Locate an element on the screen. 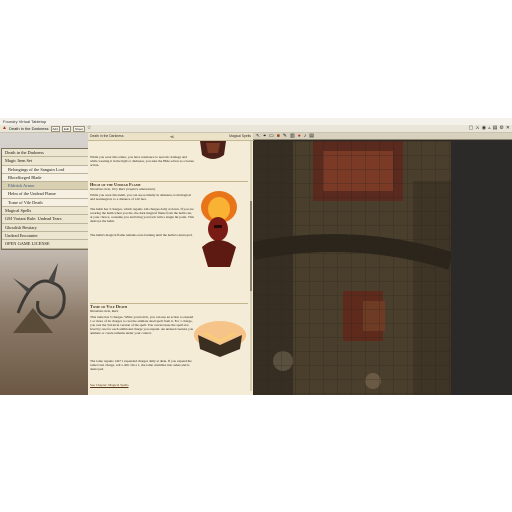  flame-icon: ▲ is located at coordinates (4, 128).